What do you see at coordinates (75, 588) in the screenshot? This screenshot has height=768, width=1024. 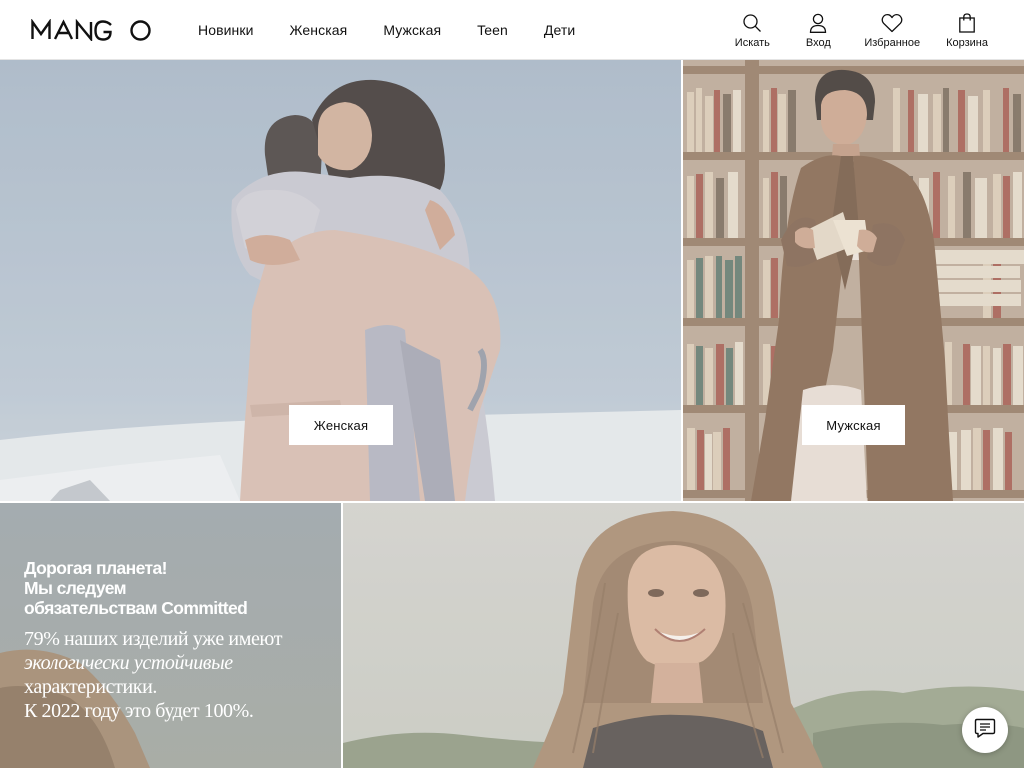 I see `promo-heading-line-2: Мы следуем` at bounding box center [75, 588].